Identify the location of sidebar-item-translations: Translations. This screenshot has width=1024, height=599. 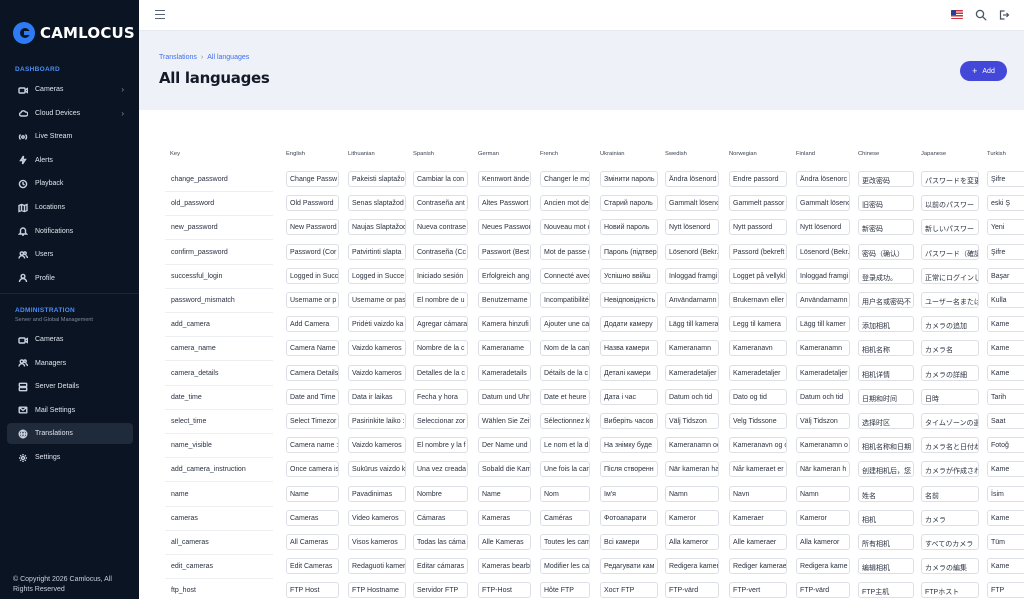
(70, 434).